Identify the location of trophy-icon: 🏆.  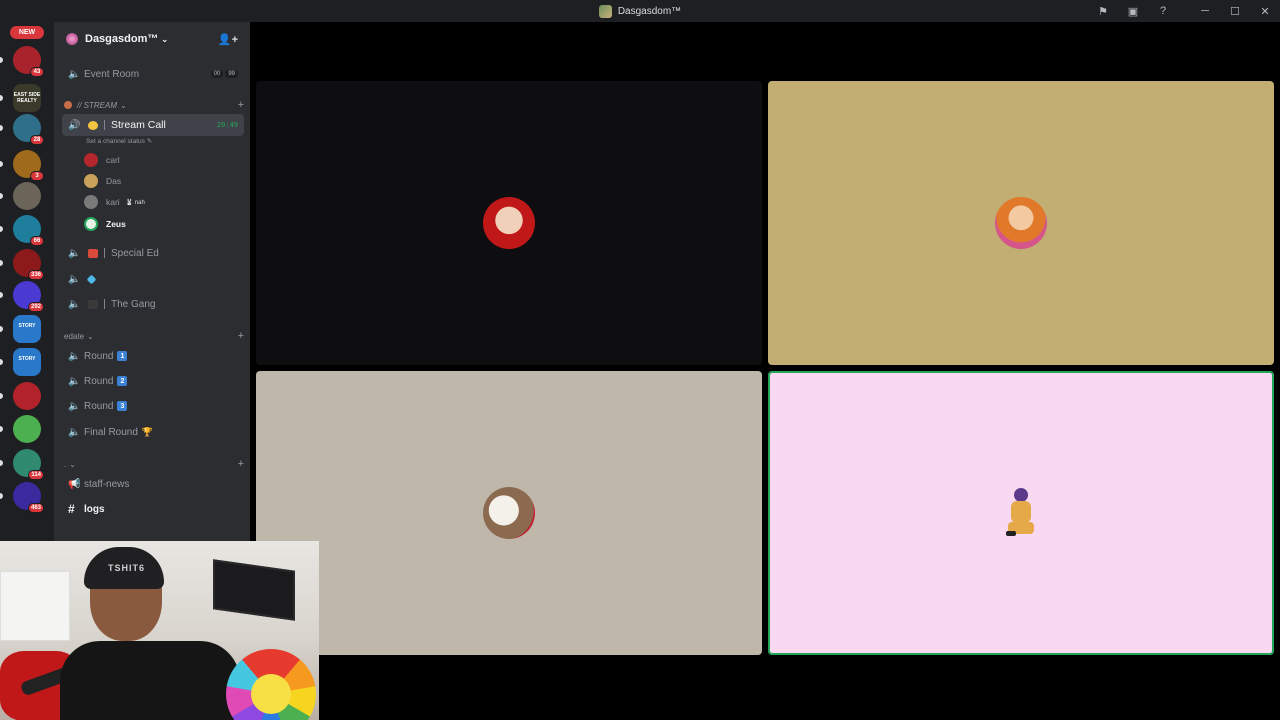
(147, 431).